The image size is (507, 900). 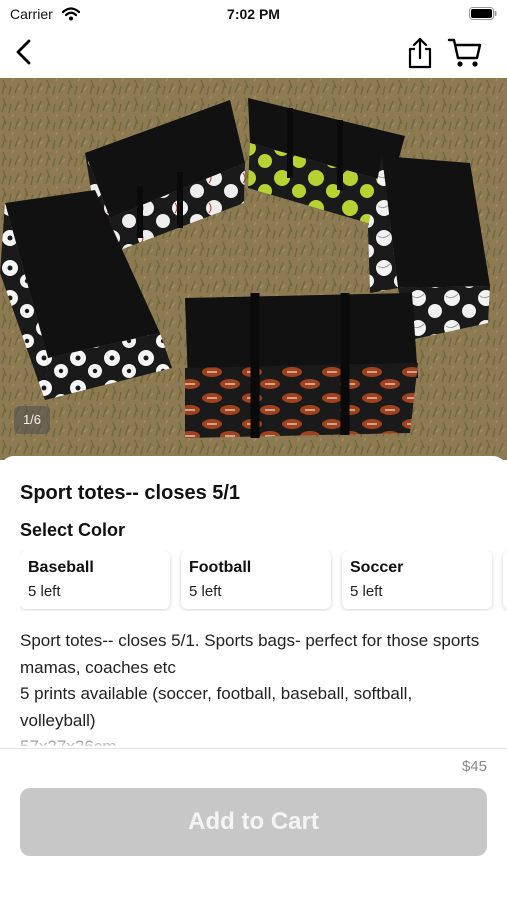 What do you see at coordinates (95, 580) in the screenshot?
I see `color-option-baseball: Baseball 5 left` at bounding box center [95, 580].